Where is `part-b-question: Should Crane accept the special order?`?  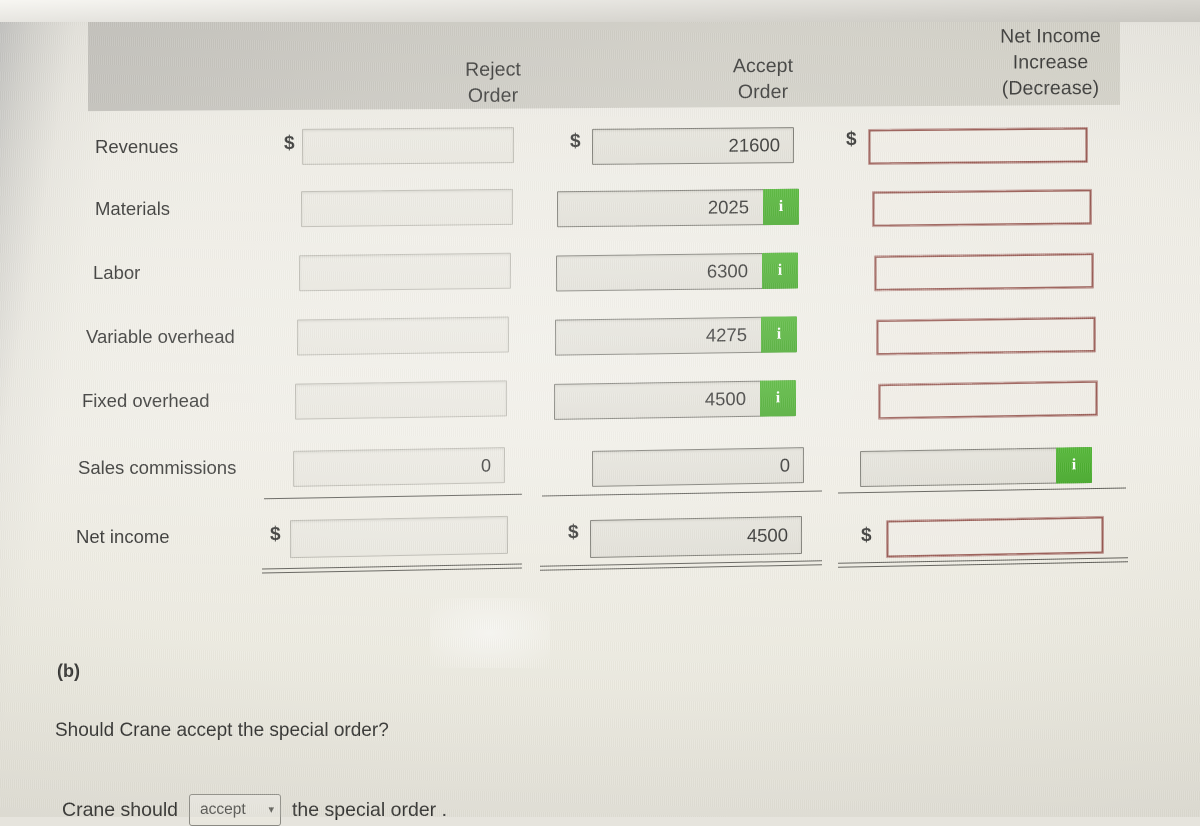 part-b-question: Should Crane accept the special order? is located at coordinates (222, 731).